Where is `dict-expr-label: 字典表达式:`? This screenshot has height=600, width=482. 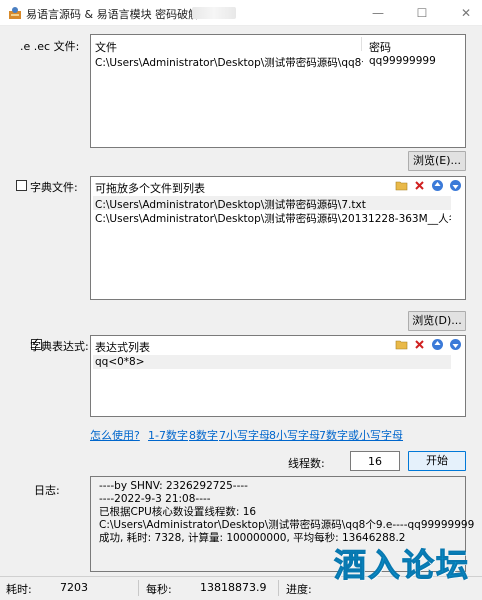
dict-expr-label: 字典表达式: is located at coordinates (59, 346).